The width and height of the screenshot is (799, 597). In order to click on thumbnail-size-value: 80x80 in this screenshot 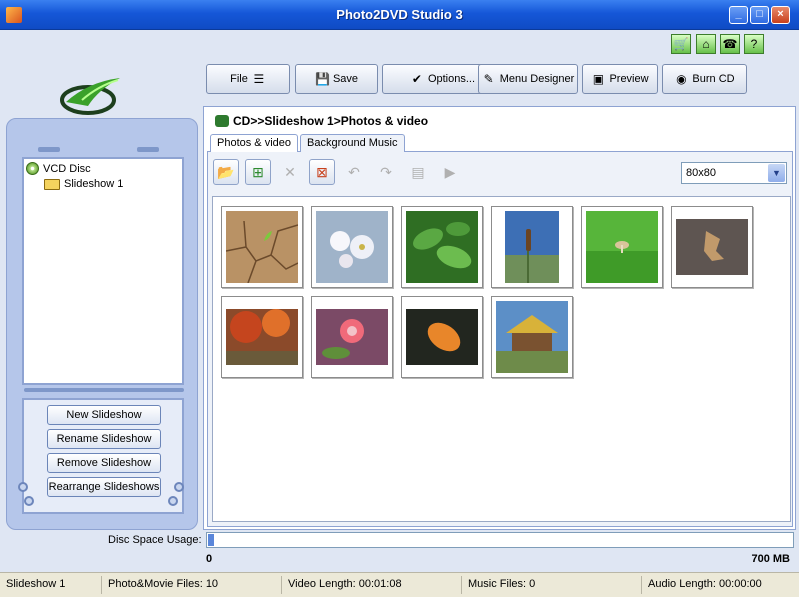, I will do `click(701, 173)`.